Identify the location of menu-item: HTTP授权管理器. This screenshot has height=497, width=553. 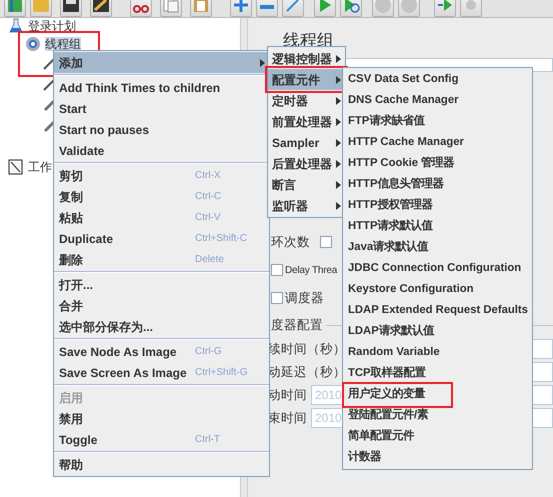
(437, 205).